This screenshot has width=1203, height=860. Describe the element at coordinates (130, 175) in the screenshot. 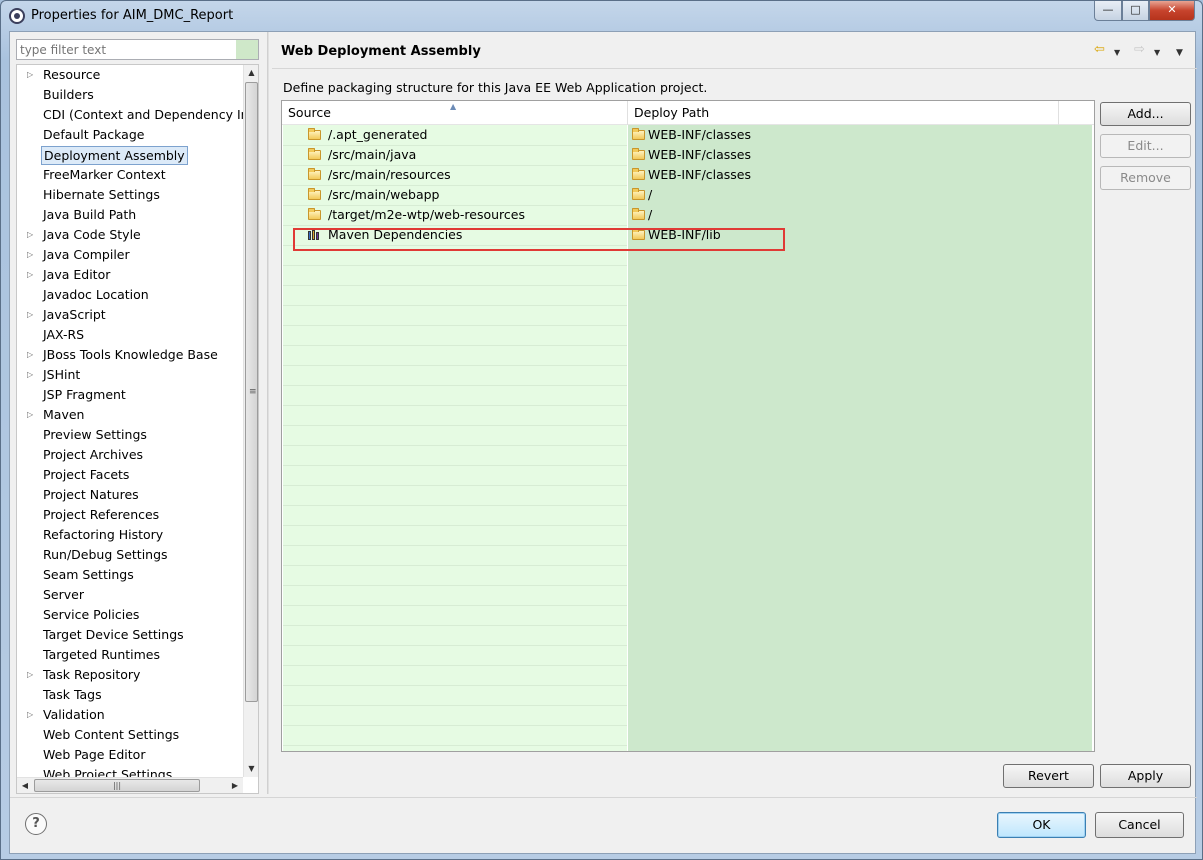

I see `tree-item: FreeMarker Context` at that location.